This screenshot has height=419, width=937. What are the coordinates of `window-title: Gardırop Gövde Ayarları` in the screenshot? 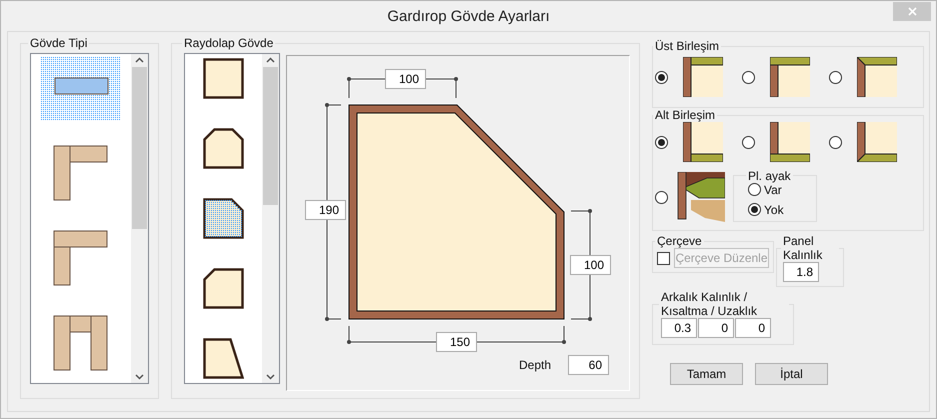 It's located at (468, 16).